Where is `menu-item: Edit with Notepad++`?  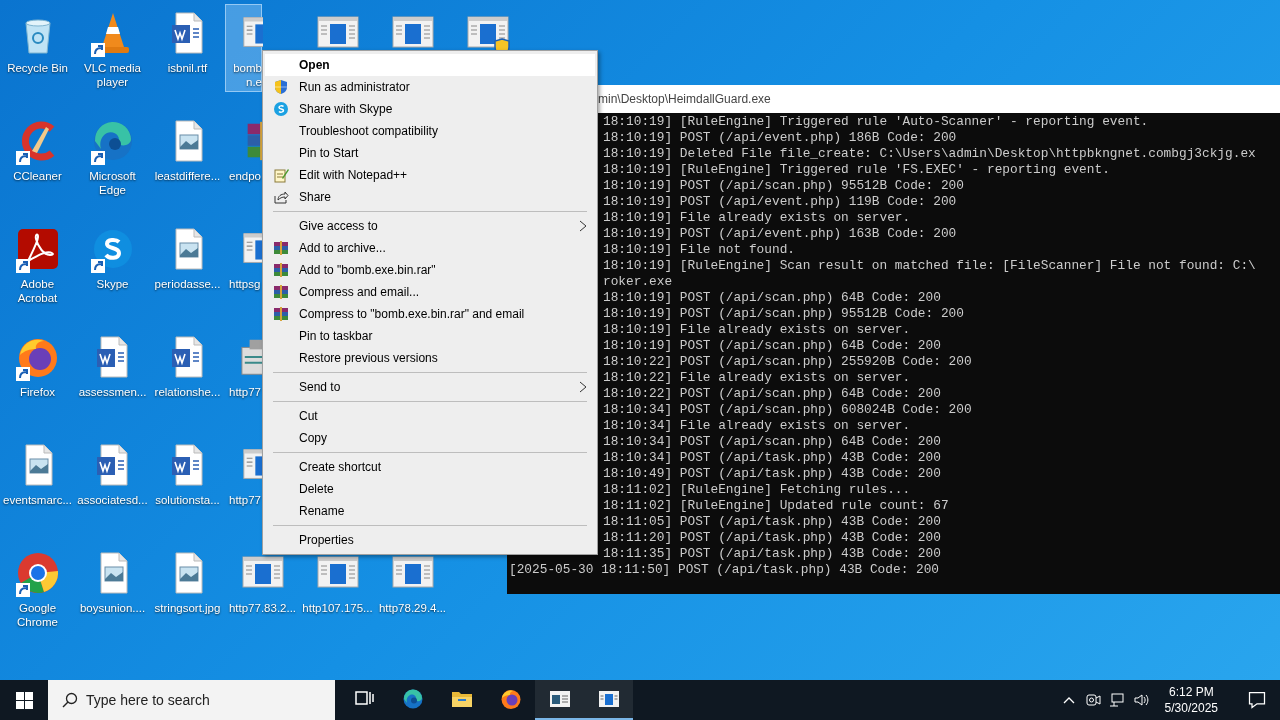
menu-item: Edit with Notepad++ is located at coordinates (430, 175).